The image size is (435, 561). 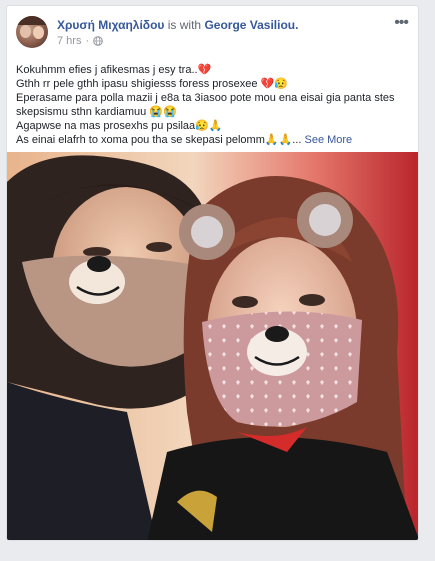 I want to click on page-bottom-strip, so click(x=217, y=551).